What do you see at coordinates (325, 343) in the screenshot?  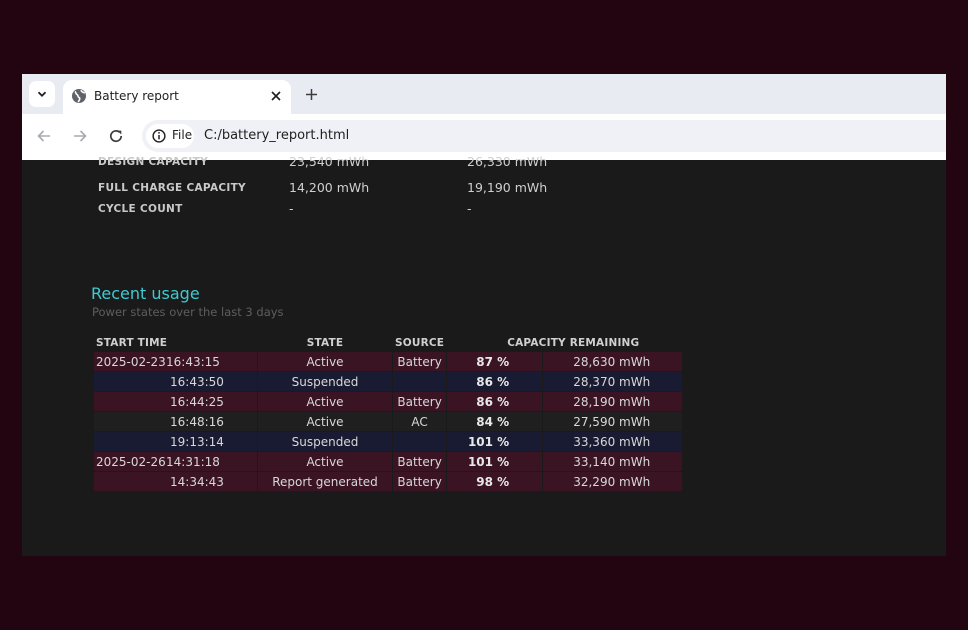 I see `header-state: STATE` at bounding box center [325, 343].